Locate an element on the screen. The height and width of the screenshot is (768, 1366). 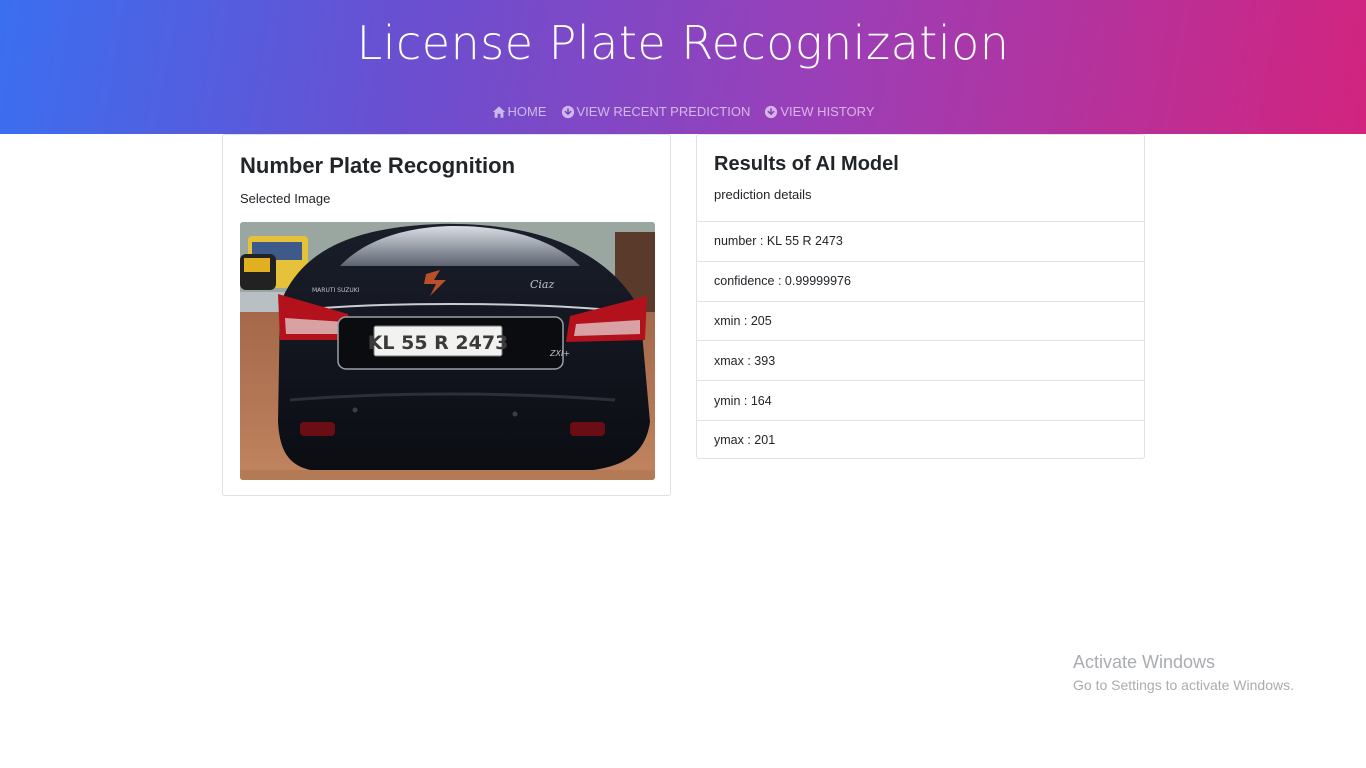
main-nav: HOME VIEW RECENT PREDICTION VIEW HISTORY is located at coordinates (683, 112).